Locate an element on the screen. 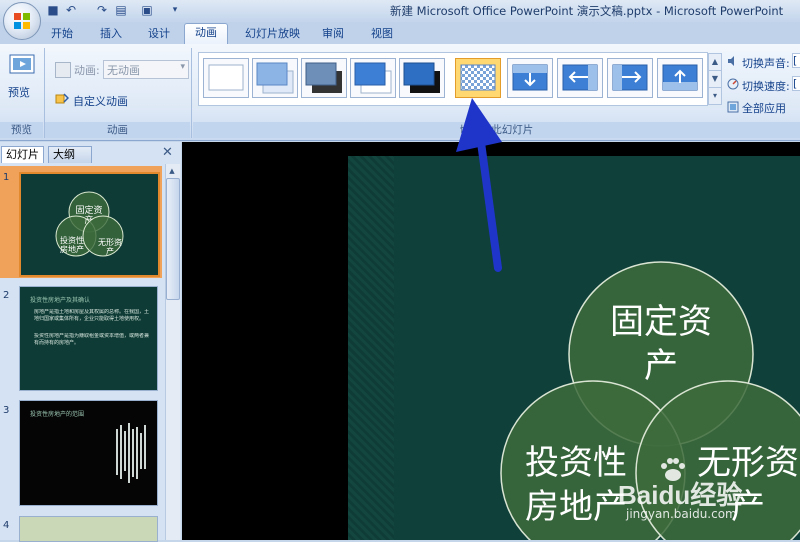  sound-label: 切换声音: is located at coordinates (766, 63).